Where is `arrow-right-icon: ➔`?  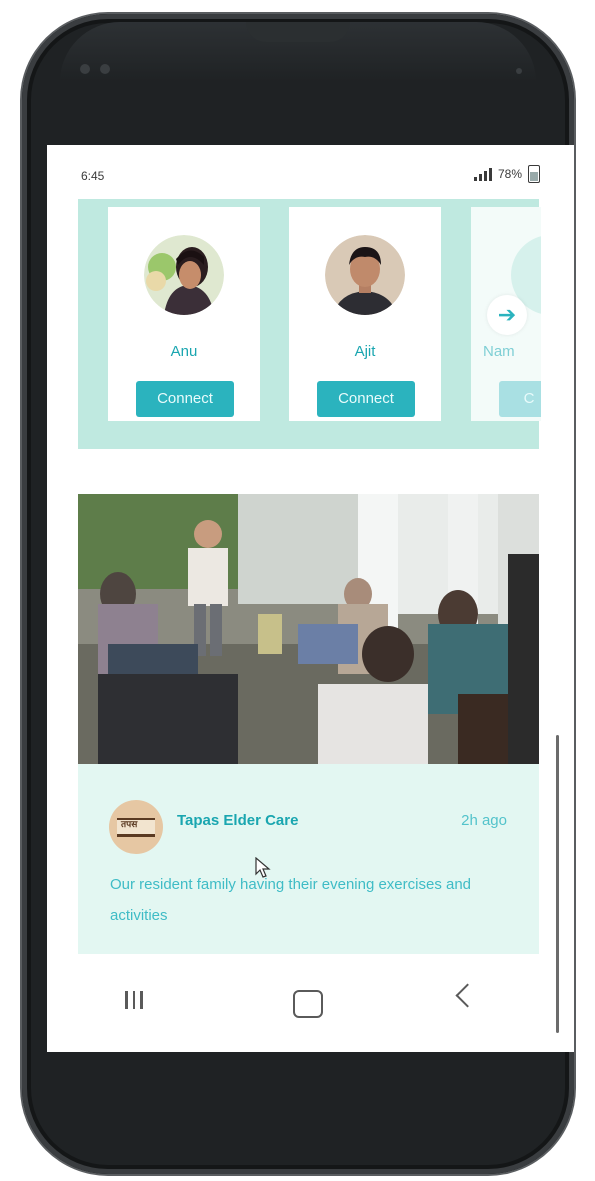
arrow-right-icon: ➔ is located at coordinates (507, 315).